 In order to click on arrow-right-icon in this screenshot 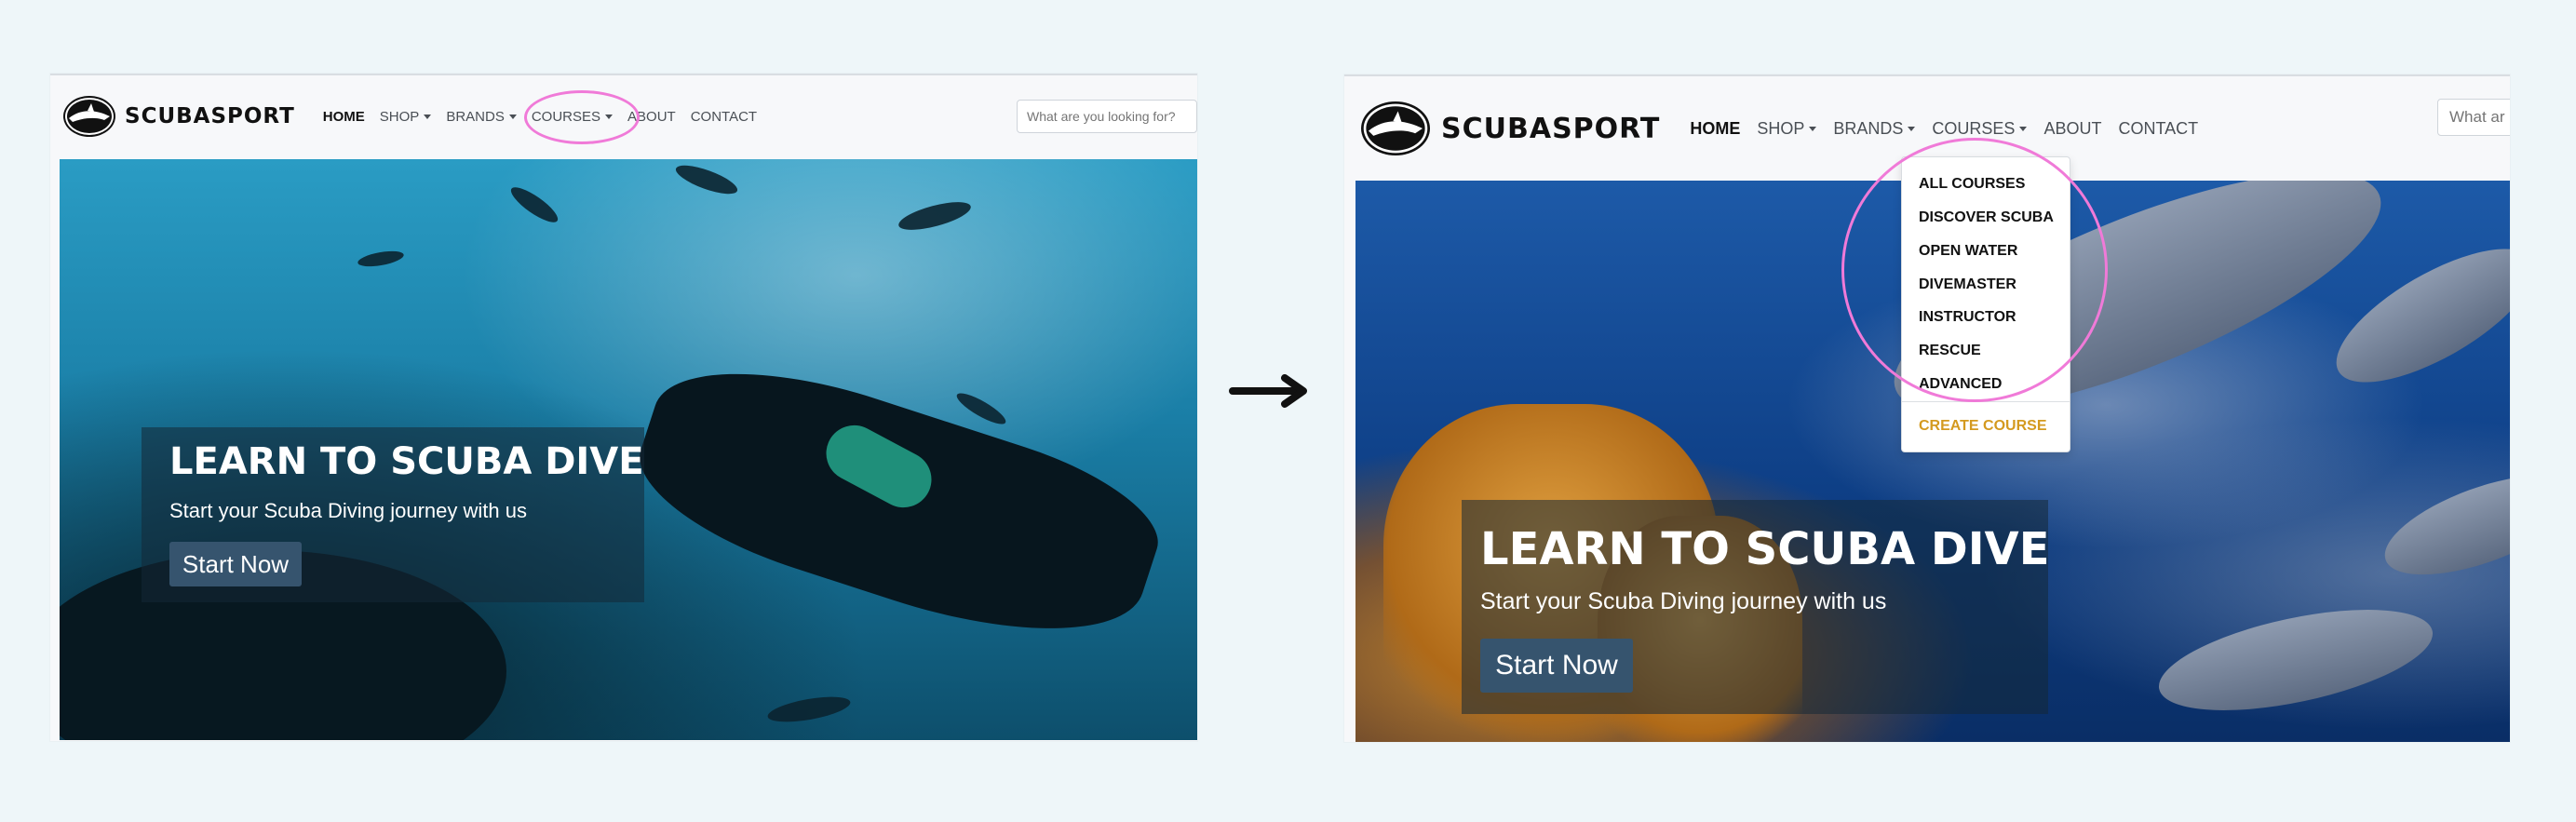, I will do `click(1268, 391)`.